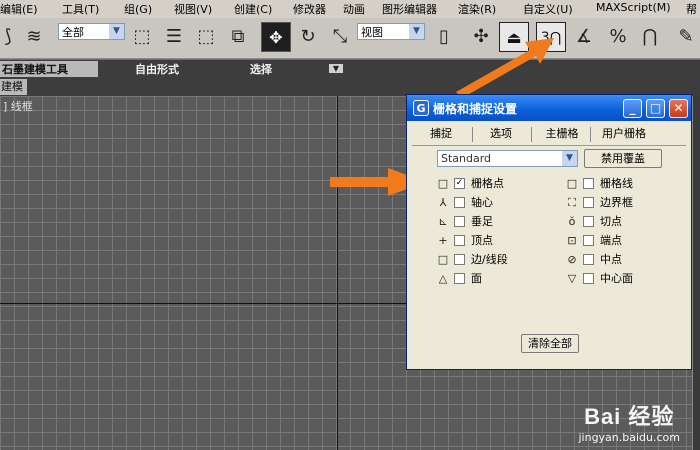 The height and width of the screenshot is (450, 700). I want to click on tangent-checkbox, so click(588, 221).